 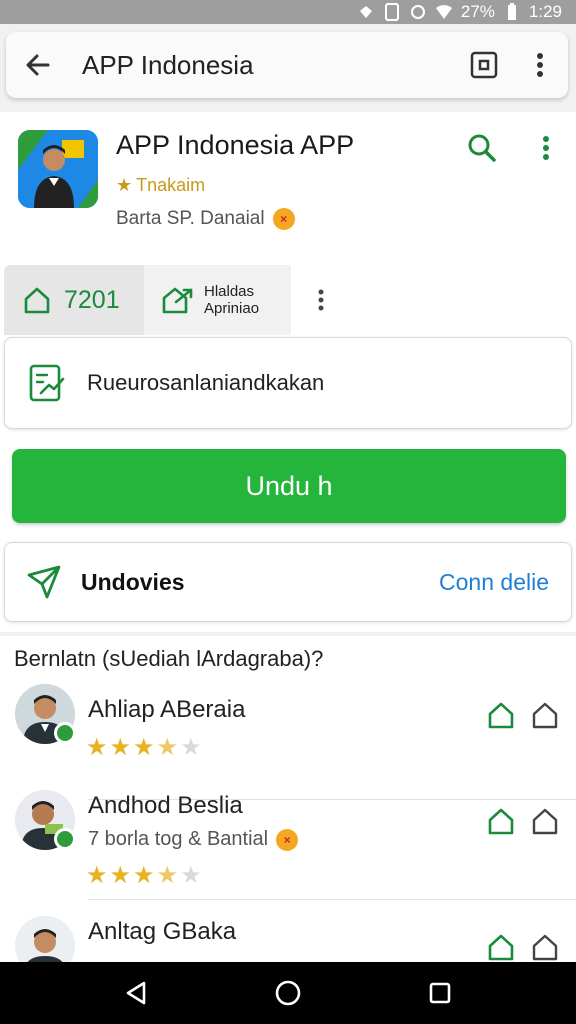 What do you see at coordinates (47, 383) in the screenshot?
I see `document-chart-icon` at bounding box center [47, 383].